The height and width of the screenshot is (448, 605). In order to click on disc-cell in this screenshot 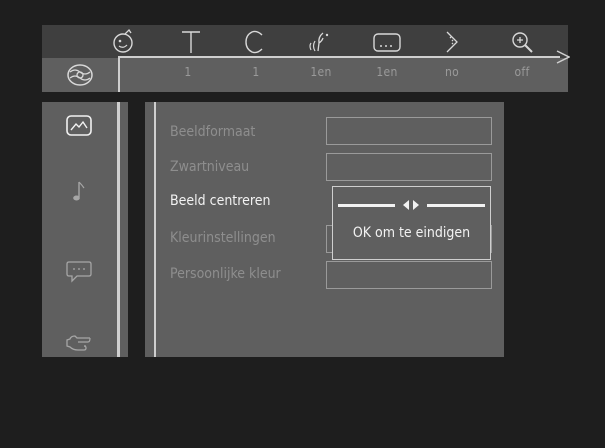, I will do `click(80, 75)`.